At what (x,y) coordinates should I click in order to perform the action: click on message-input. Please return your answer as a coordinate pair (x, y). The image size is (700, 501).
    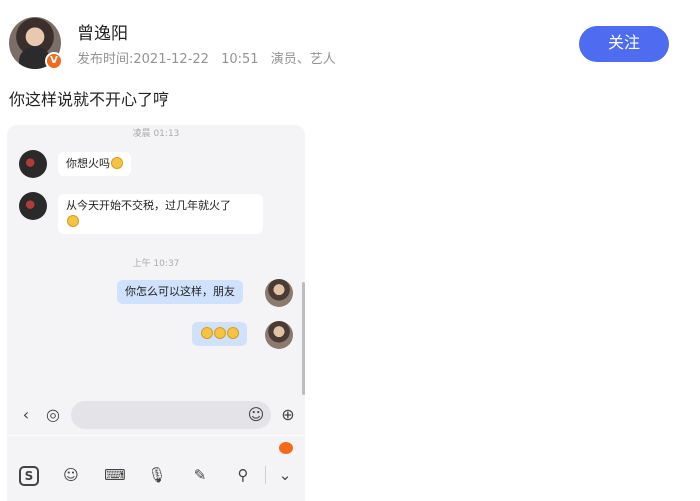
    Looking at the image, I should click on (171, 415).